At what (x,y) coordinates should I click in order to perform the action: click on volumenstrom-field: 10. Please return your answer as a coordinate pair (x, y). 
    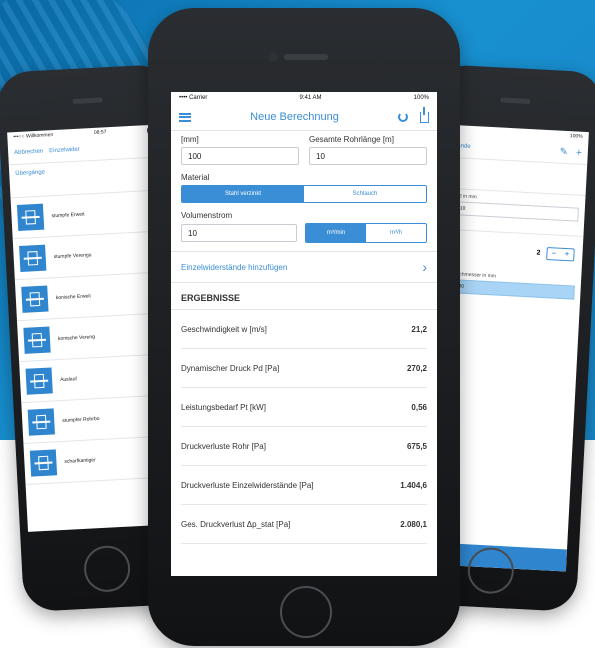
    Looking at the image, I should click on (239, 233).